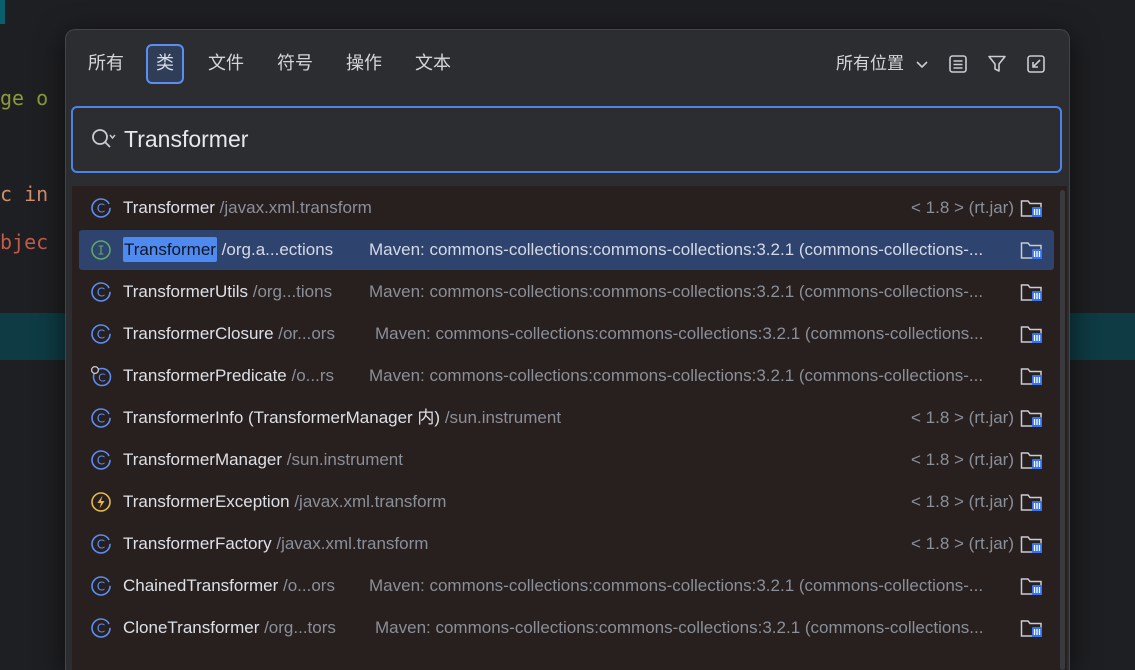  What do you see at coordinates (205, 375) in the screenshot?
I see `result-class-name: TransformerPredicate` at bounding box center [205, 375].